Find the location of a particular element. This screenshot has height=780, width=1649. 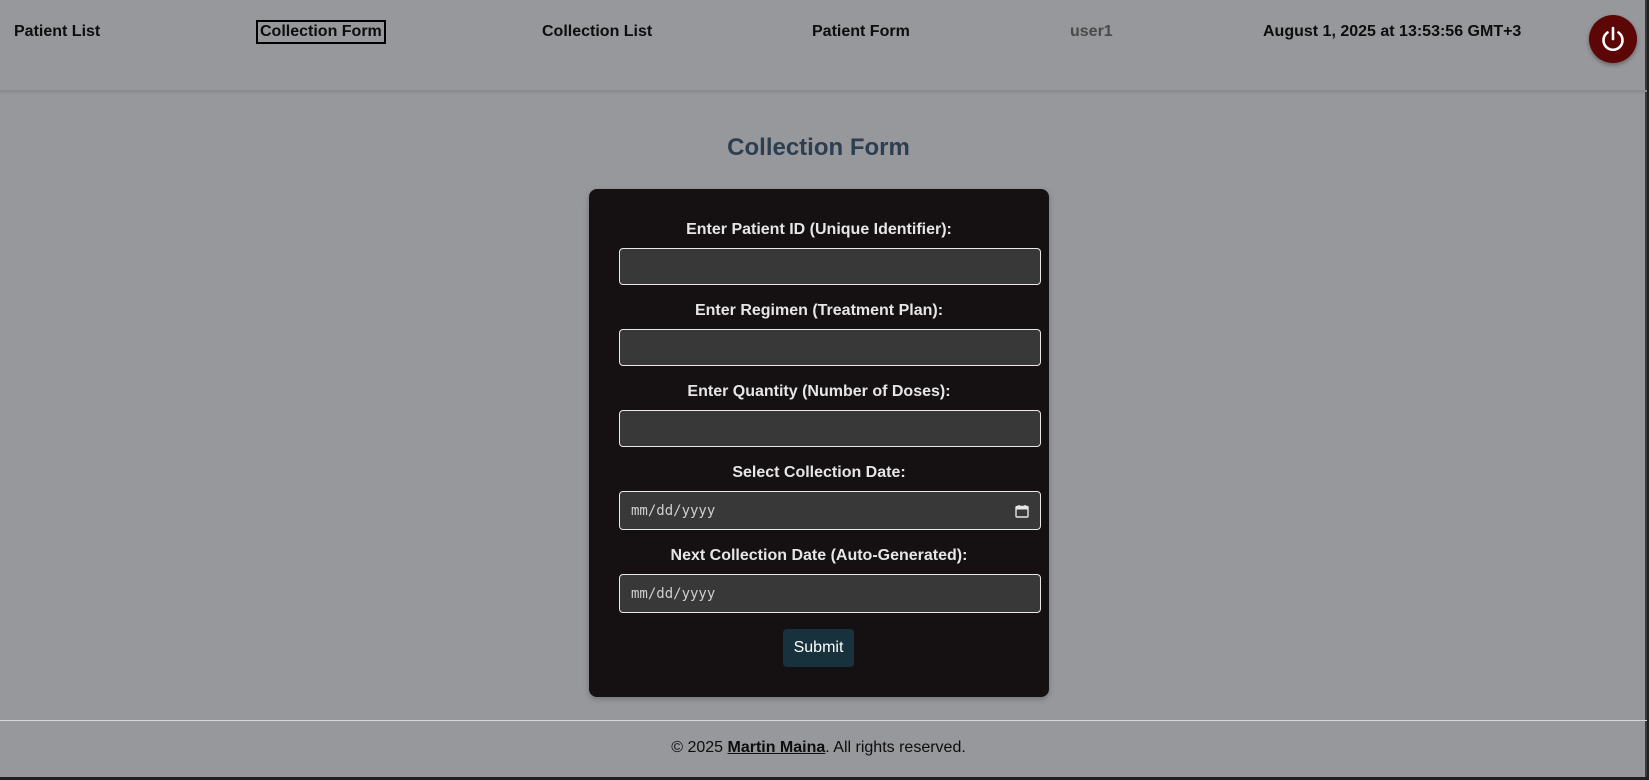

footer-divider is located at coordinates (823, 720).